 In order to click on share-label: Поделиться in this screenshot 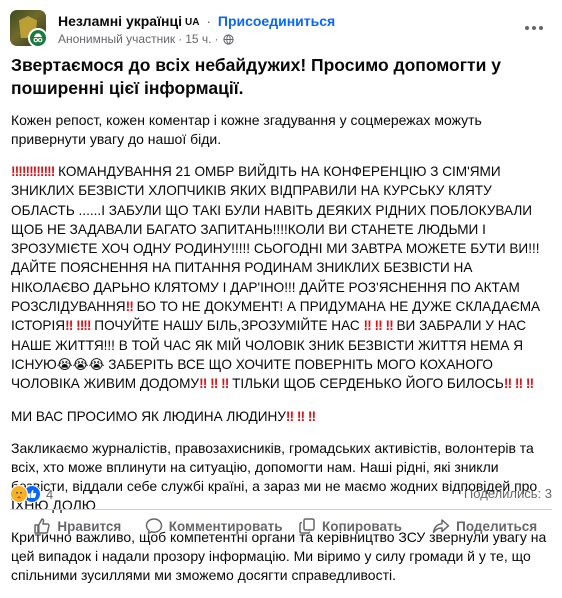, I will do `click(497, 526)`.